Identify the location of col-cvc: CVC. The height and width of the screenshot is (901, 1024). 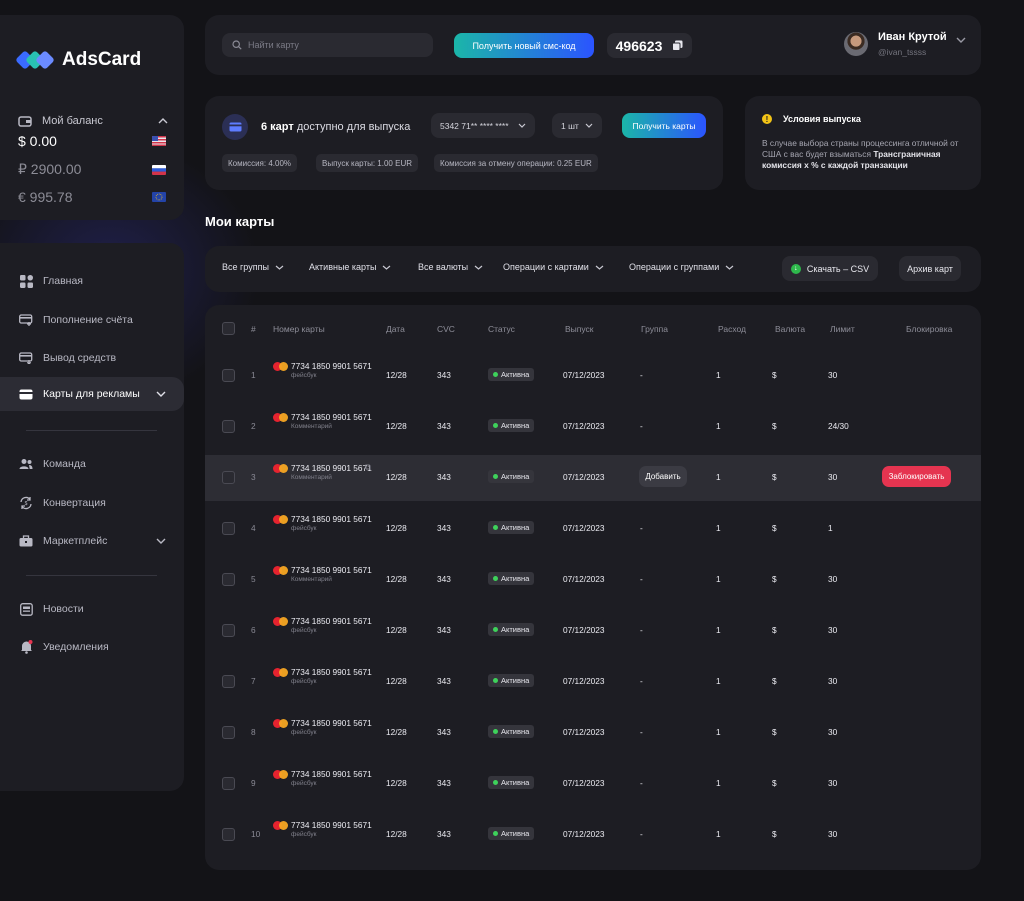
(446, 329).